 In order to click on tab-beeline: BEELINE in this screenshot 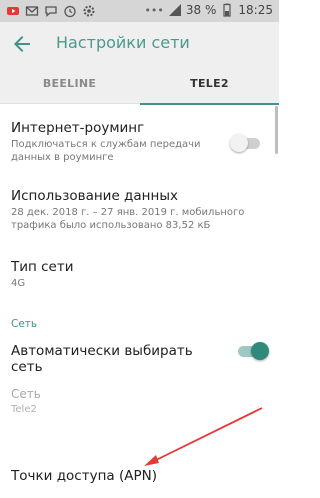, I will do `click(69, 85)`.